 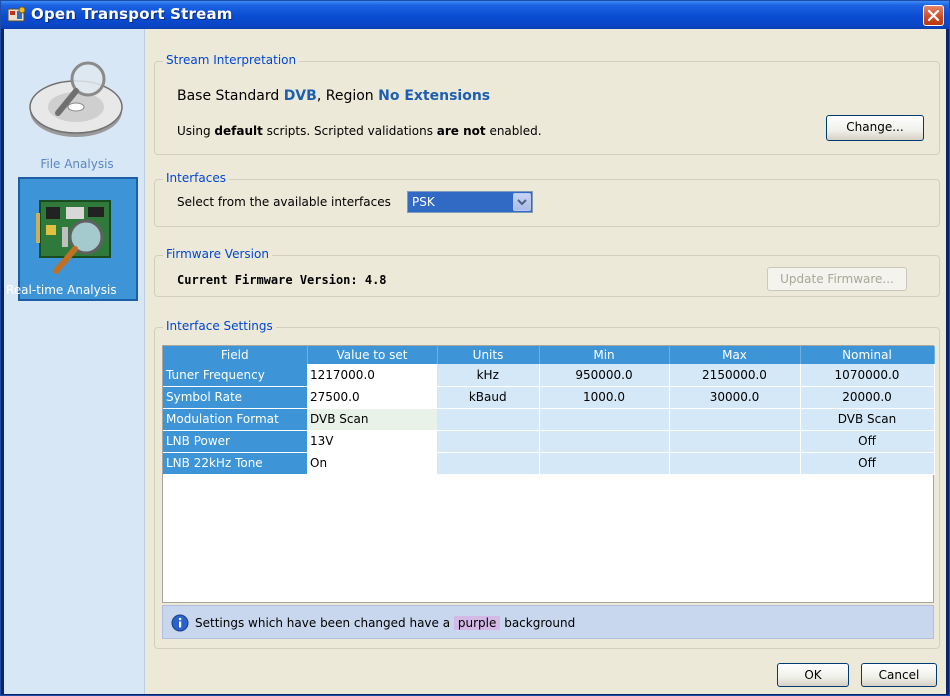 I want to click on dropdown-button, so click(x=522, y=202).